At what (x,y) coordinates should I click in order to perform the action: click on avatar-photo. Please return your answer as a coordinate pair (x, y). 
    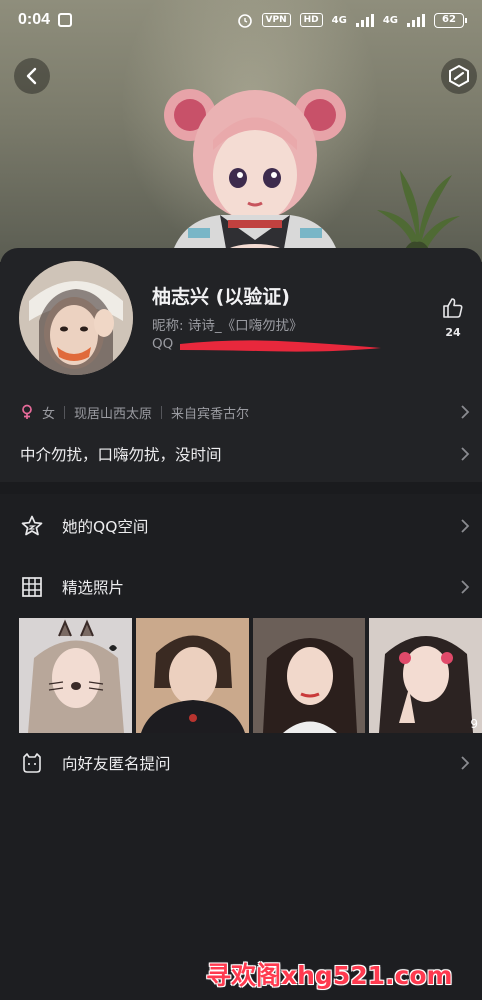
    Looking at the image, I should click on (76, 318).